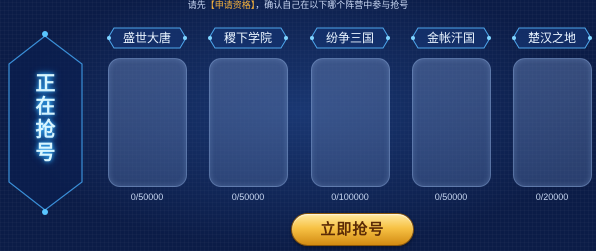 The height and width of the screenshot is (251, 596). I want to click on camp-name: 盛世大唐, so click(146, 38).